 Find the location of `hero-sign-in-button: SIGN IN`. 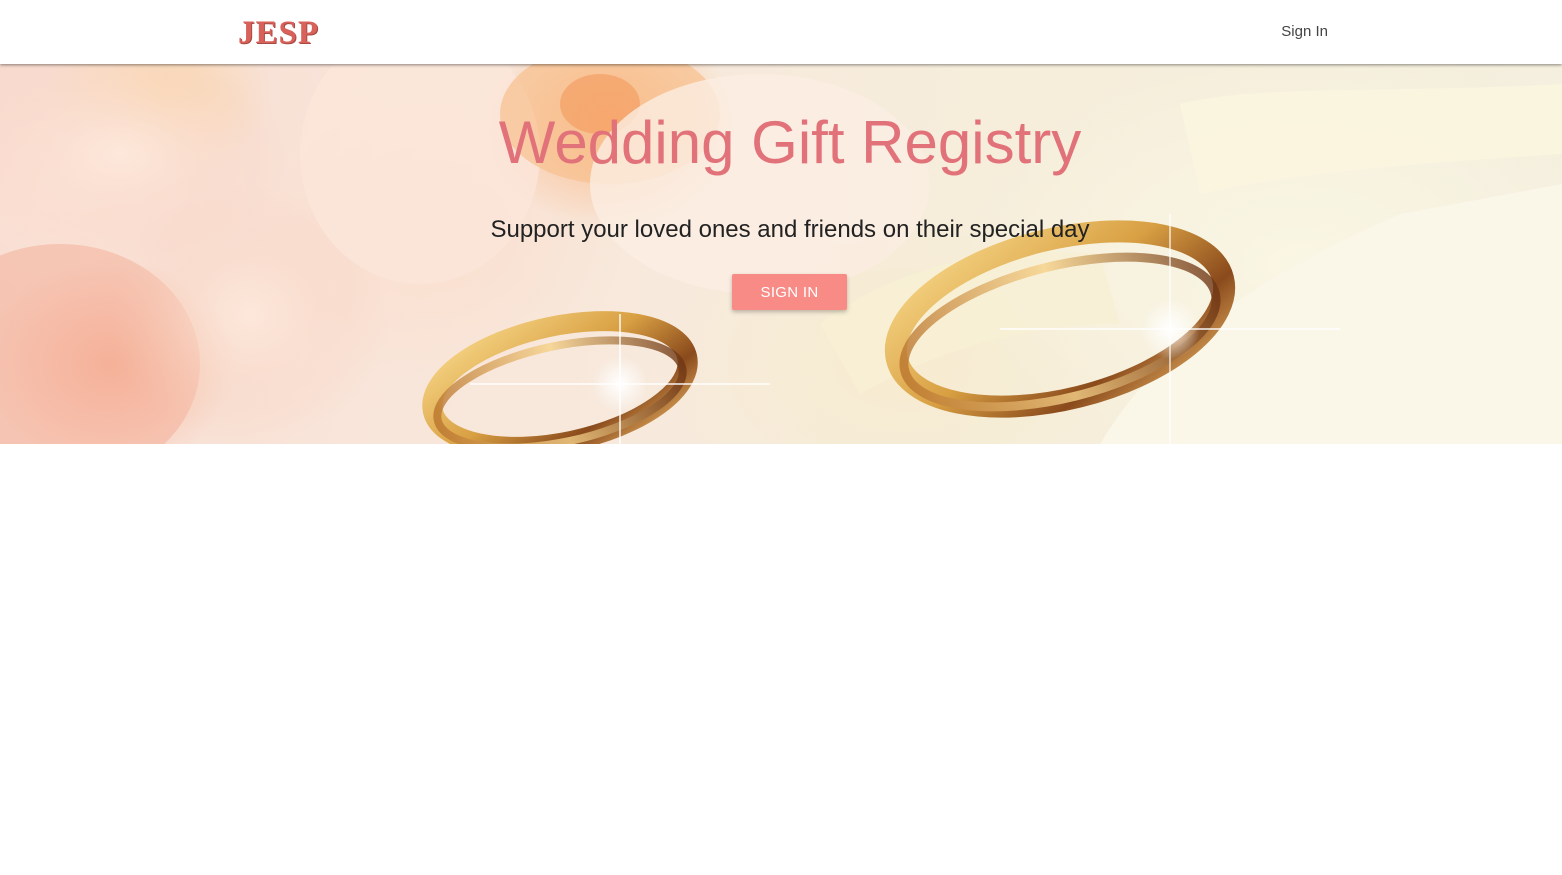

hero-sign-in-button: SIGN IN is located at coordinates (789, 292).